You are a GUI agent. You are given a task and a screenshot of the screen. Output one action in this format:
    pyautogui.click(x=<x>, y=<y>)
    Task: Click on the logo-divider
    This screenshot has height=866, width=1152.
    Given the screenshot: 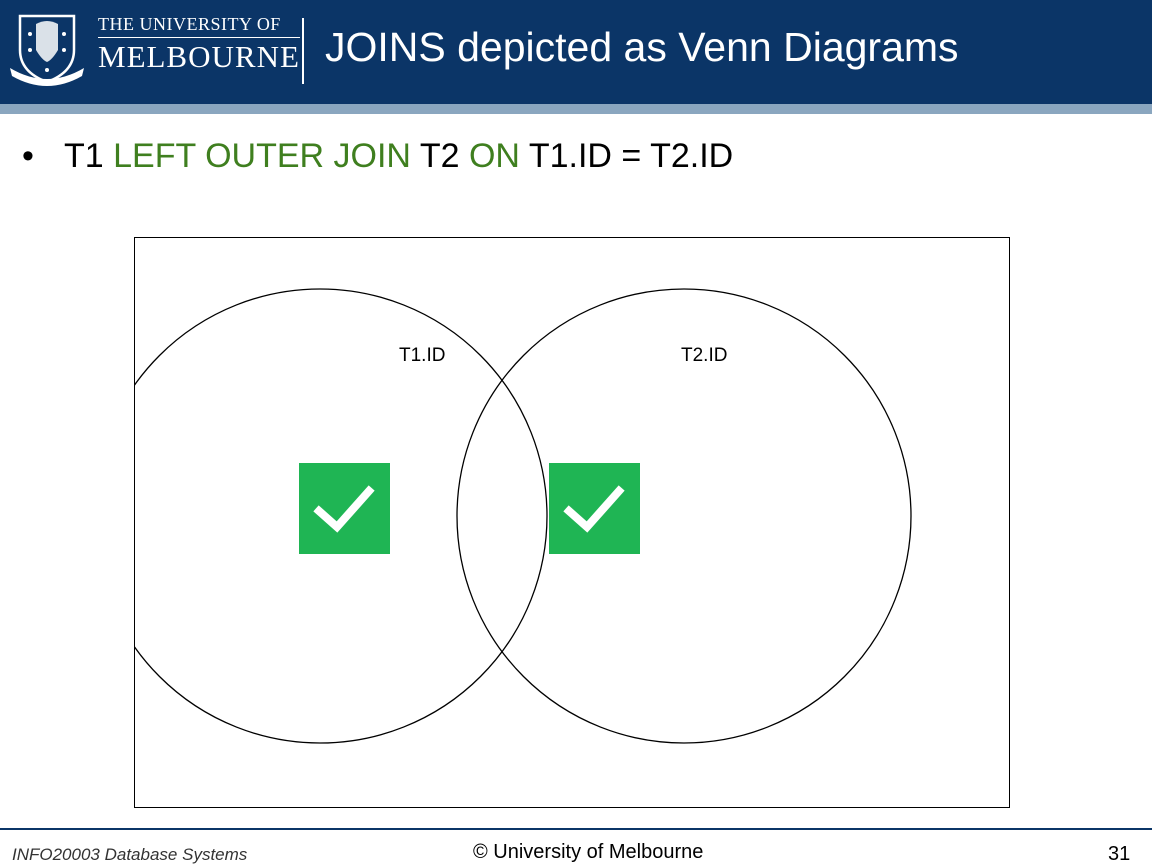 What is the action you would take?
    pyautogui.click(x=303, y=51)
    